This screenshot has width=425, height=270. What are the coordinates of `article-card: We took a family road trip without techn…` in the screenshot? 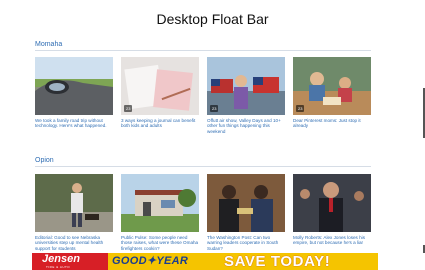 It's located at (74, 93).